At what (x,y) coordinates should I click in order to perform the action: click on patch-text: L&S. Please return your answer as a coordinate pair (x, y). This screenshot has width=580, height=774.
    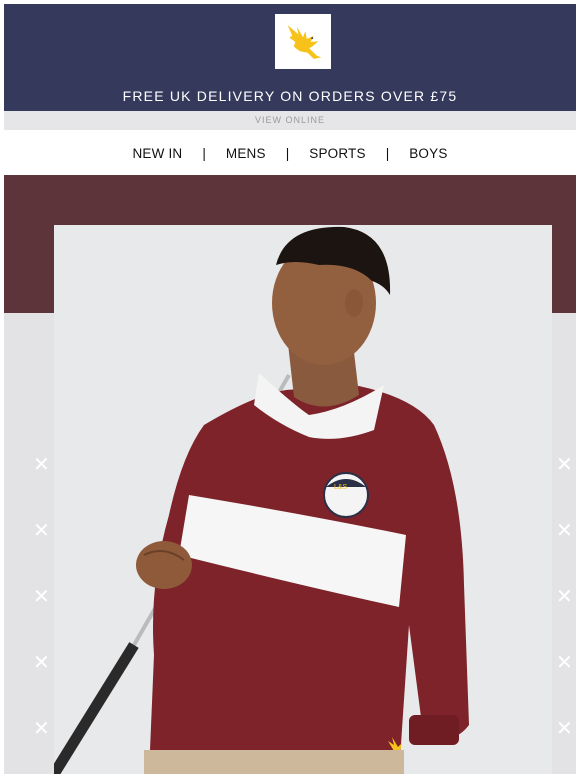
    Looking at the image, I should click on (341, 487).